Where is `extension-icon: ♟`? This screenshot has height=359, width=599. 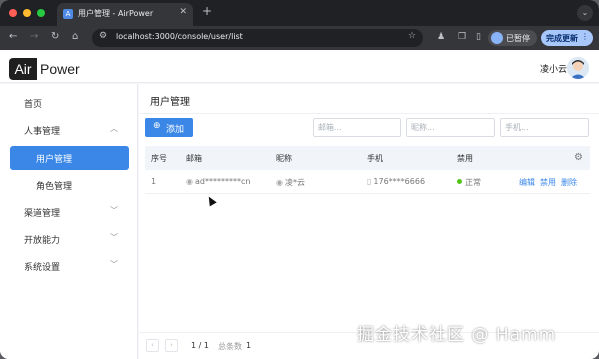 extension-icon: ♟ is located at coordinates (441, 37).